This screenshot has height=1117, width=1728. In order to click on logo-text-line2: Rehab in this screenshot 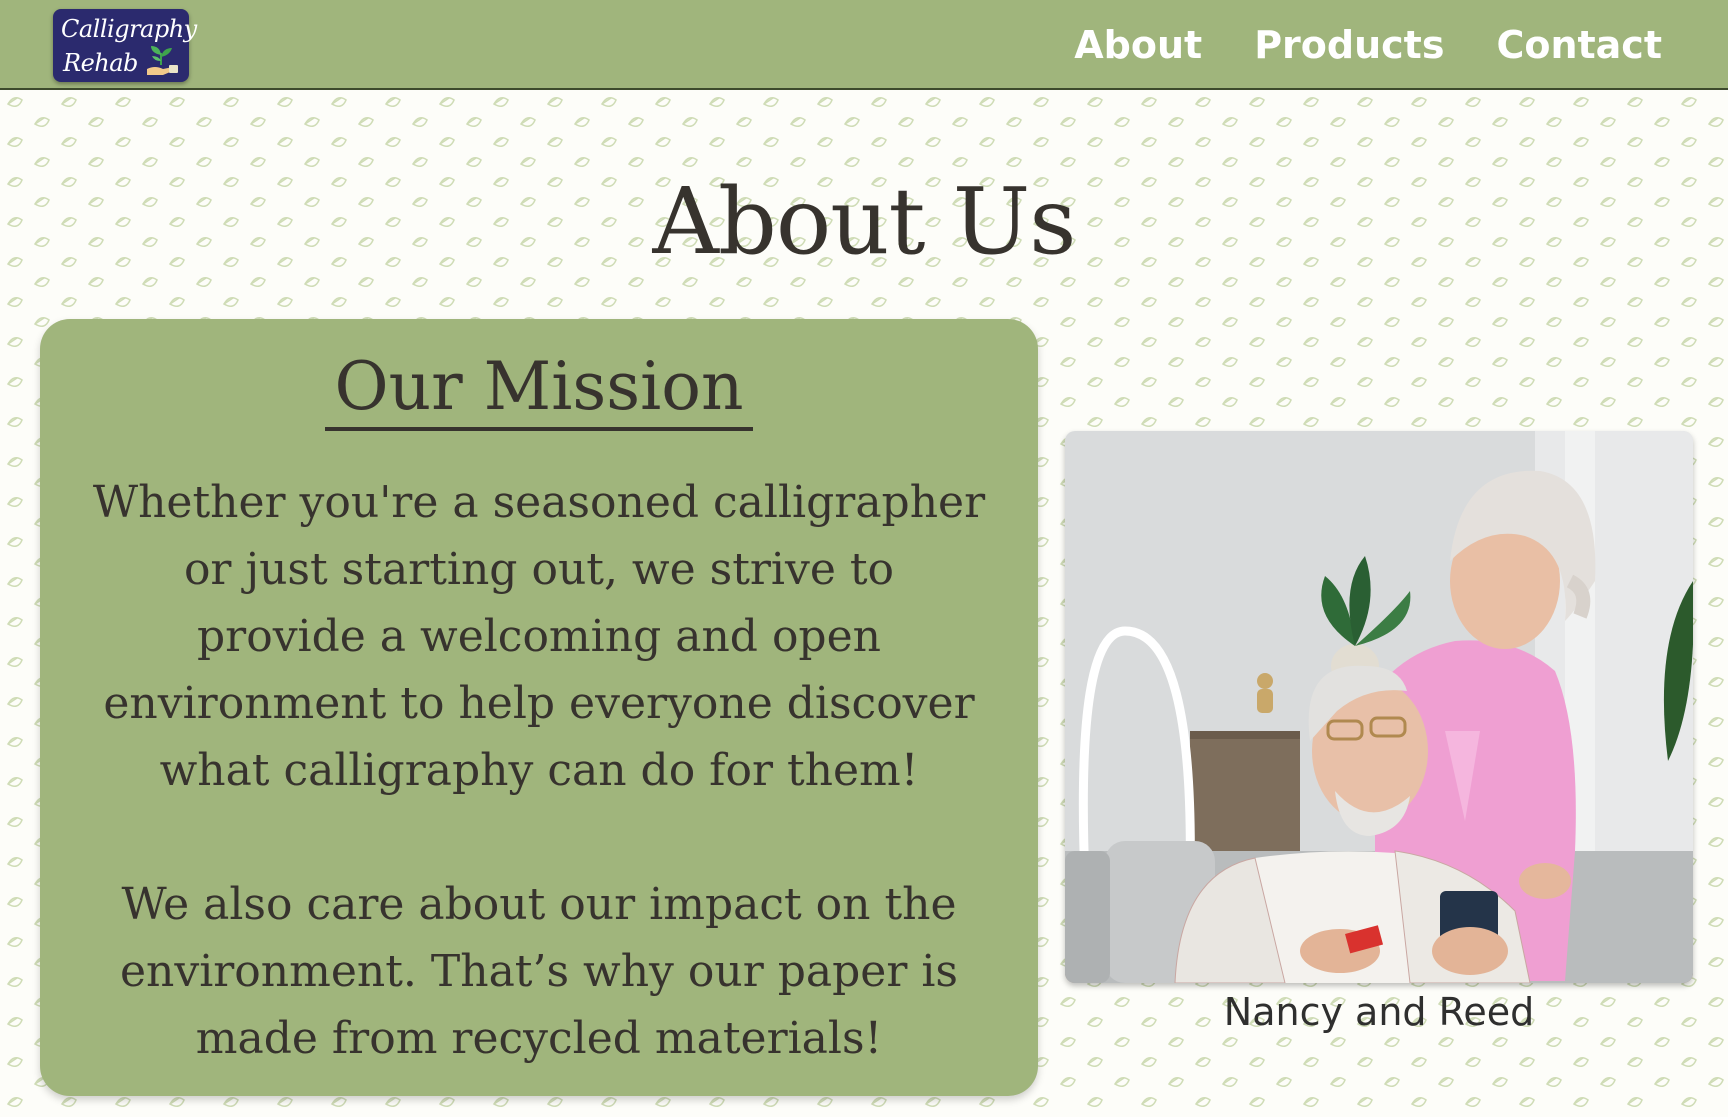, I will do `click(100, 63)`.